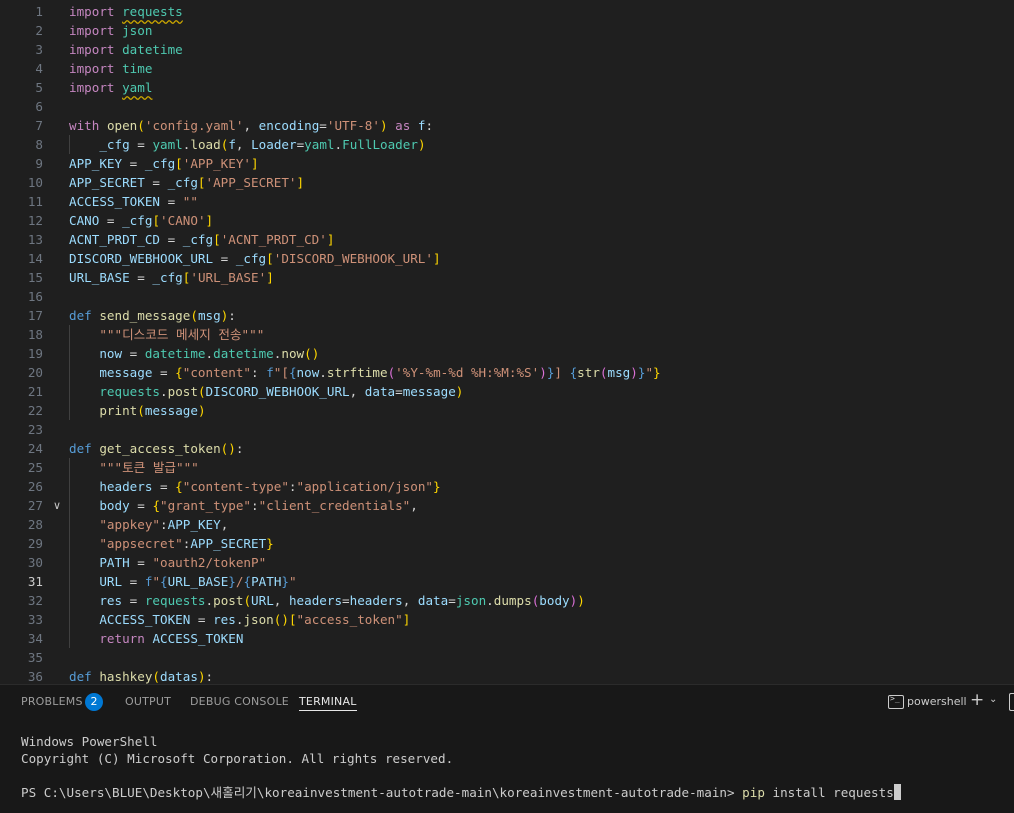  Describe the element at coordinates (35, 258) in the screenshot. I see `line-number: 14` at that location.